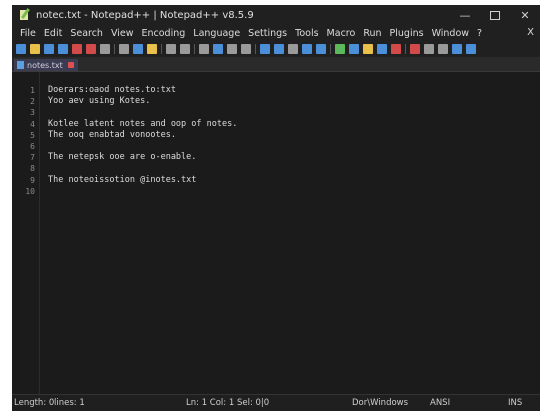 The width and height of the screenshot is (550, 416). I want to click on close-all-icon, so click(91, 49).